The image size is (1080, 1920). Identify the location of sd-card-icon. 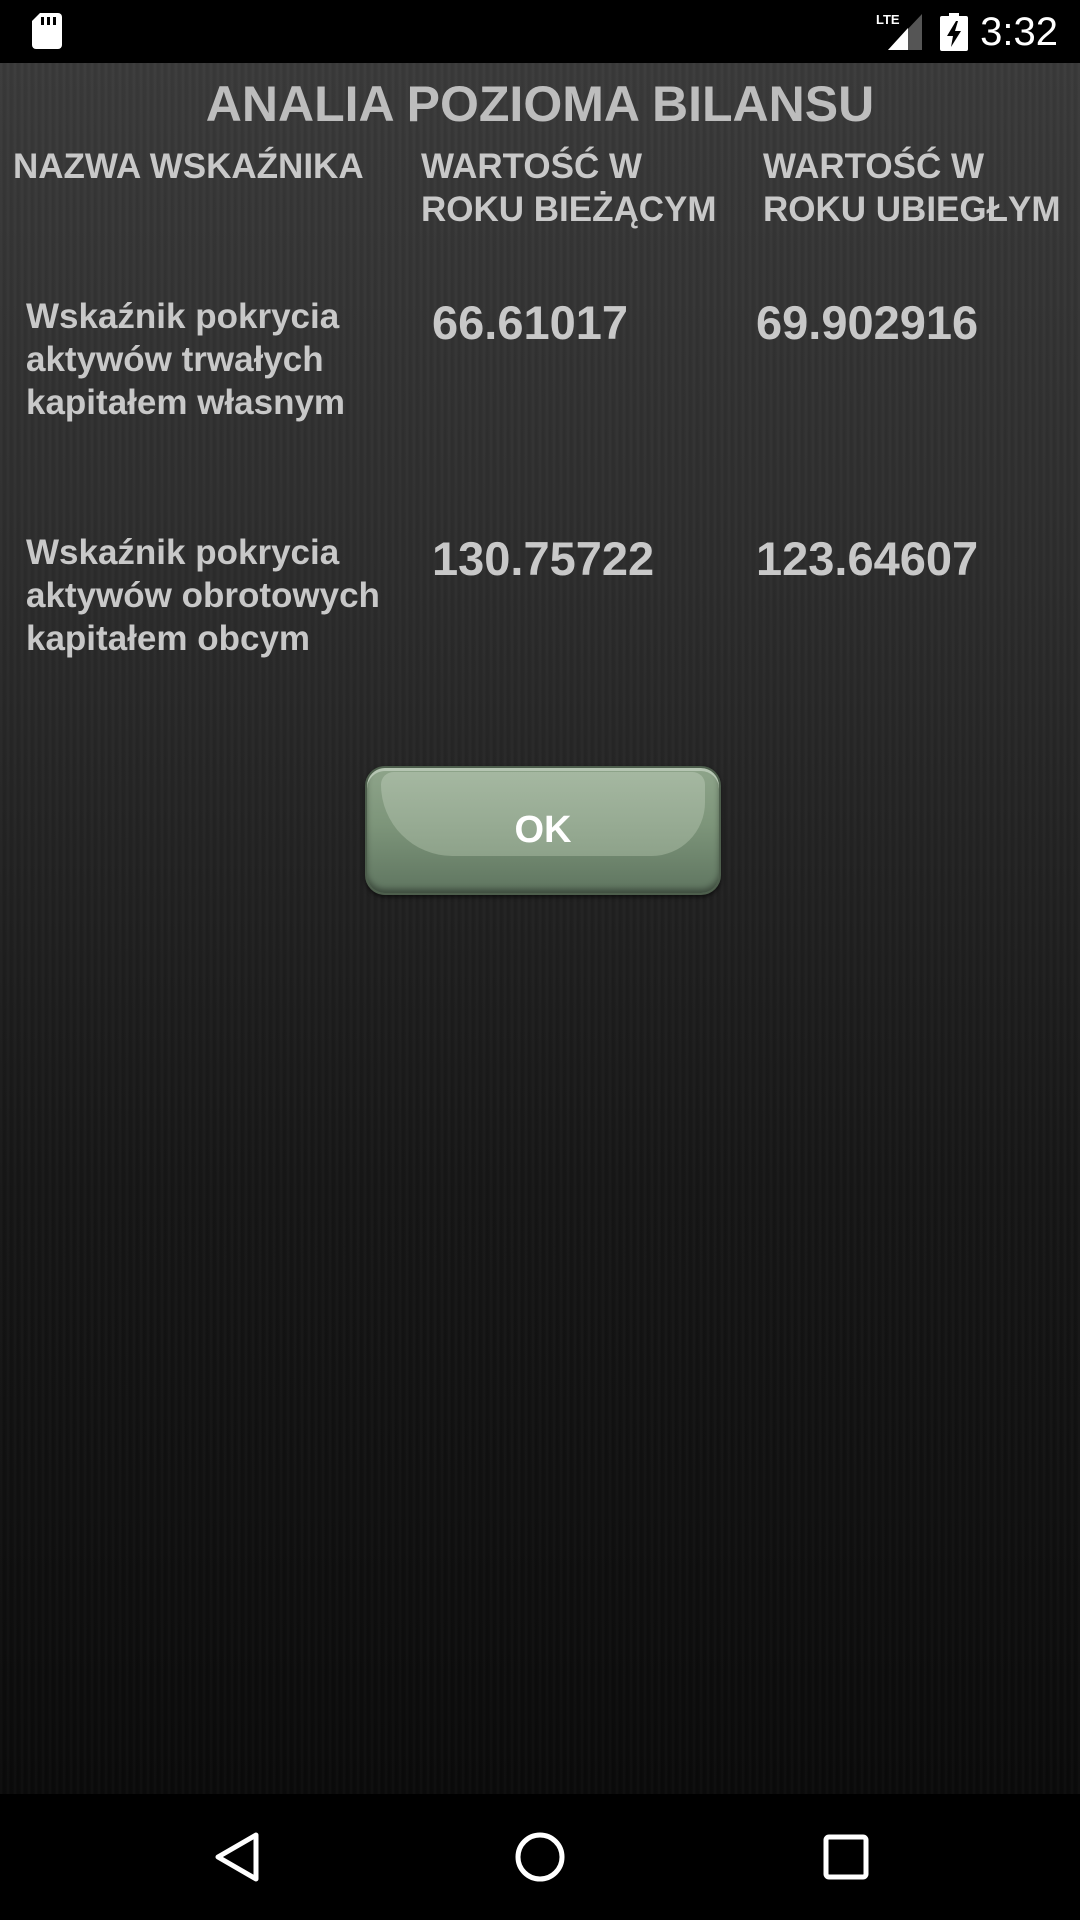
(47, 31).